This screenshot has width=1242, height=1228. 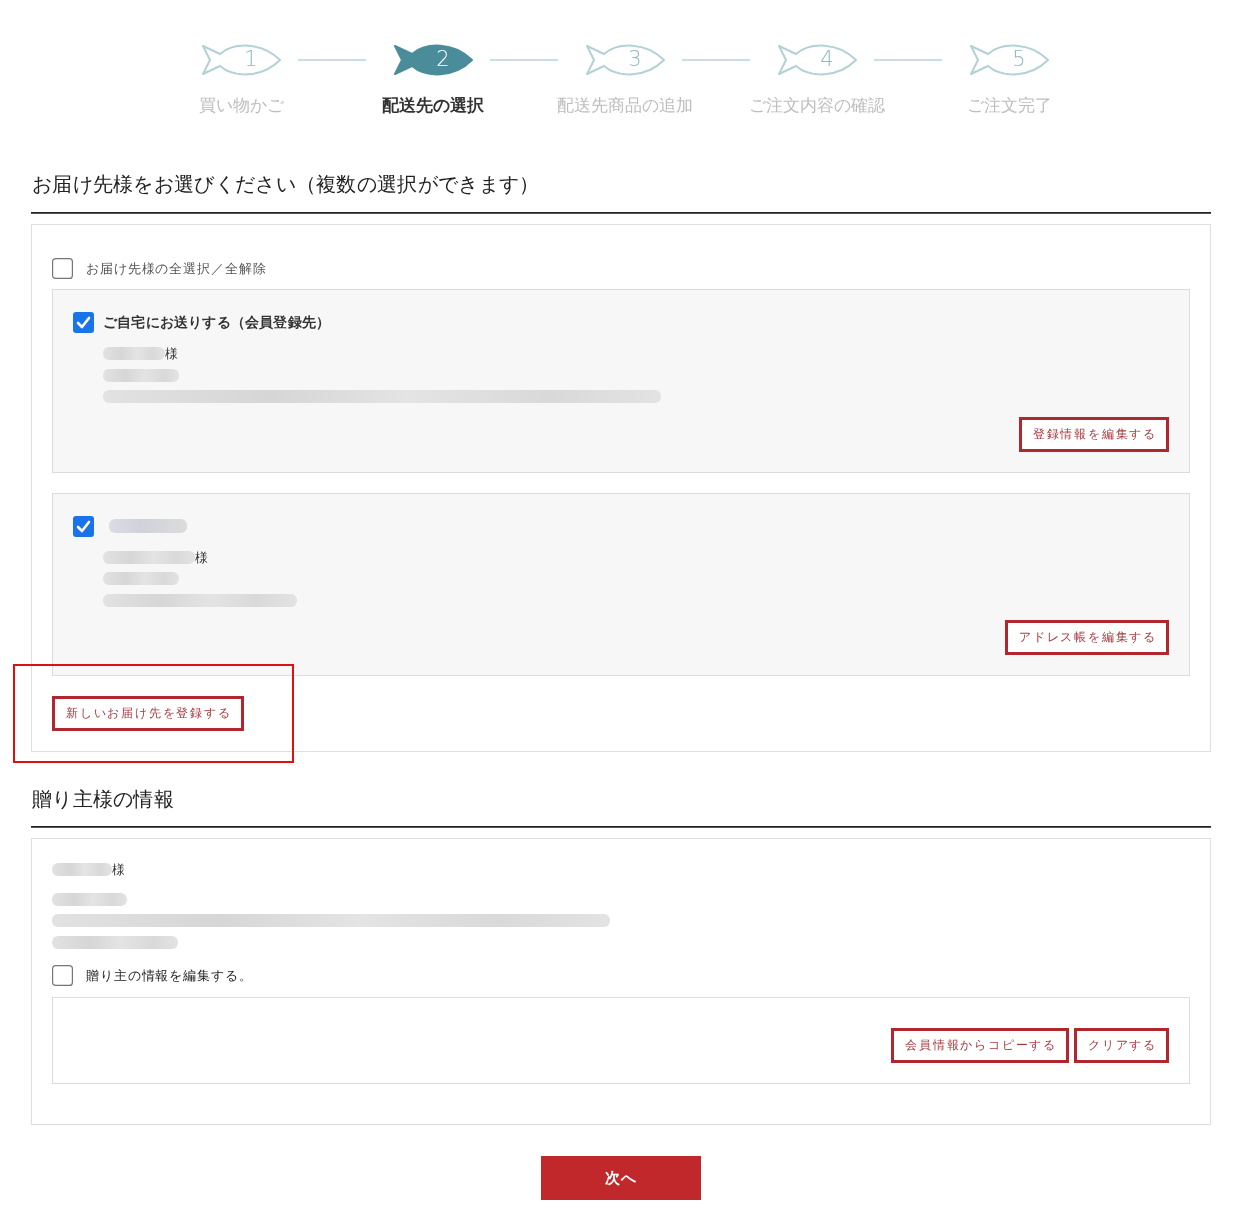 I want to click on step-label: ご注文完了, so click(x=1009, y=105).